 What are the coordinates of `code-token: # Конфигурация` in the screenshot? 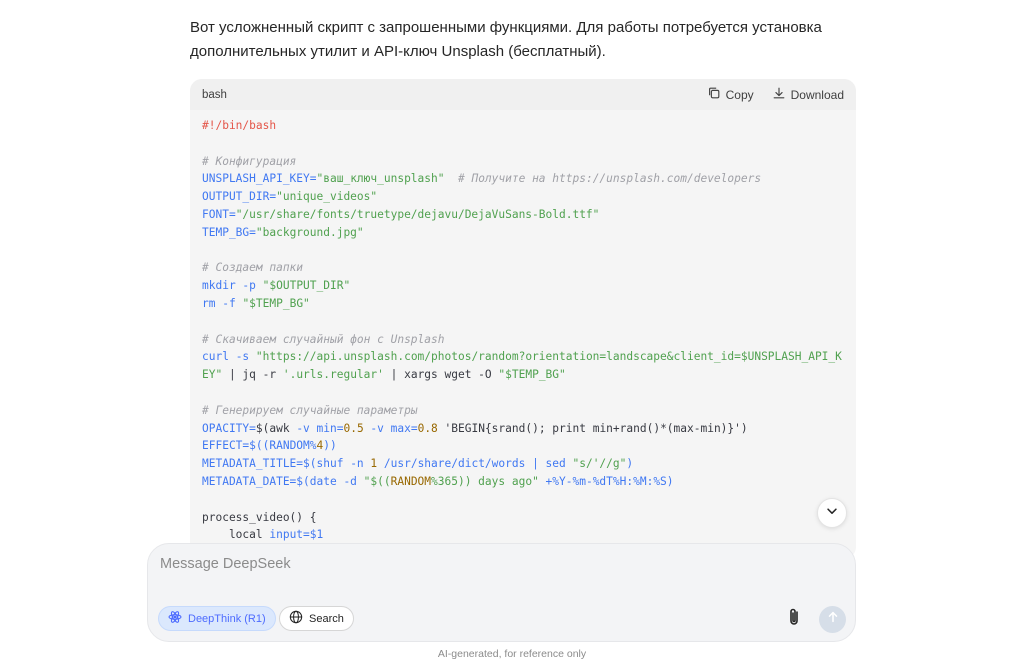 It's located at (249, 161).